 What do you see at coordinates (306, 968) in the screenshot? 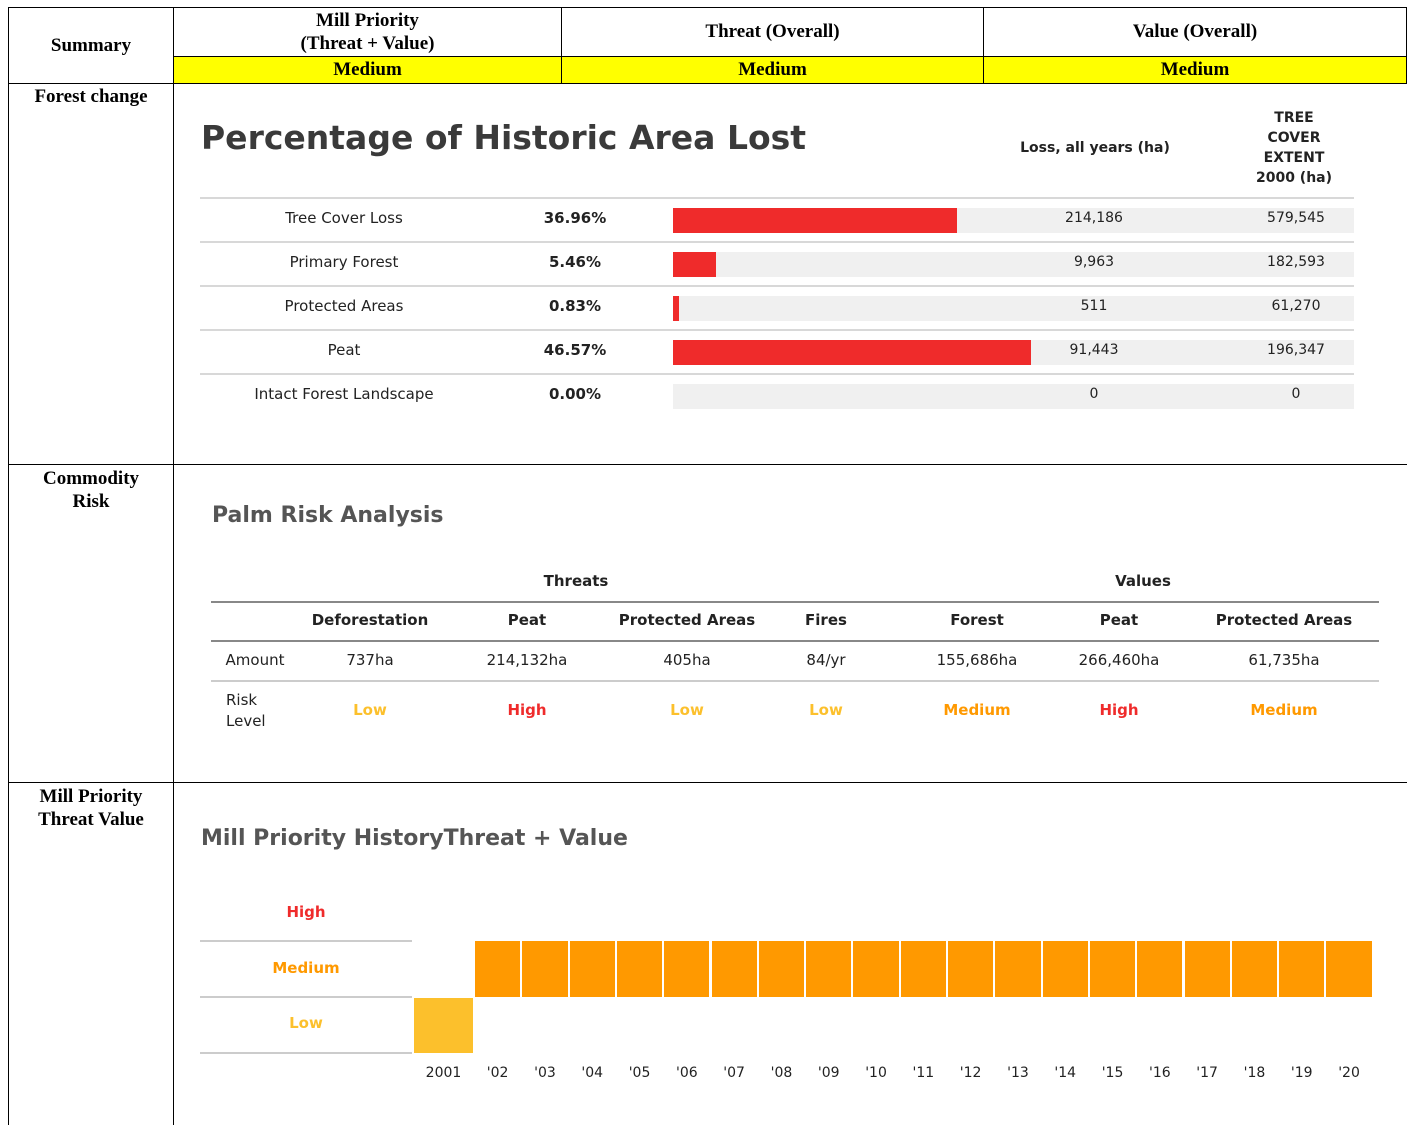
I see `level-medium-label: Medium` at bounding box center [306, 968].